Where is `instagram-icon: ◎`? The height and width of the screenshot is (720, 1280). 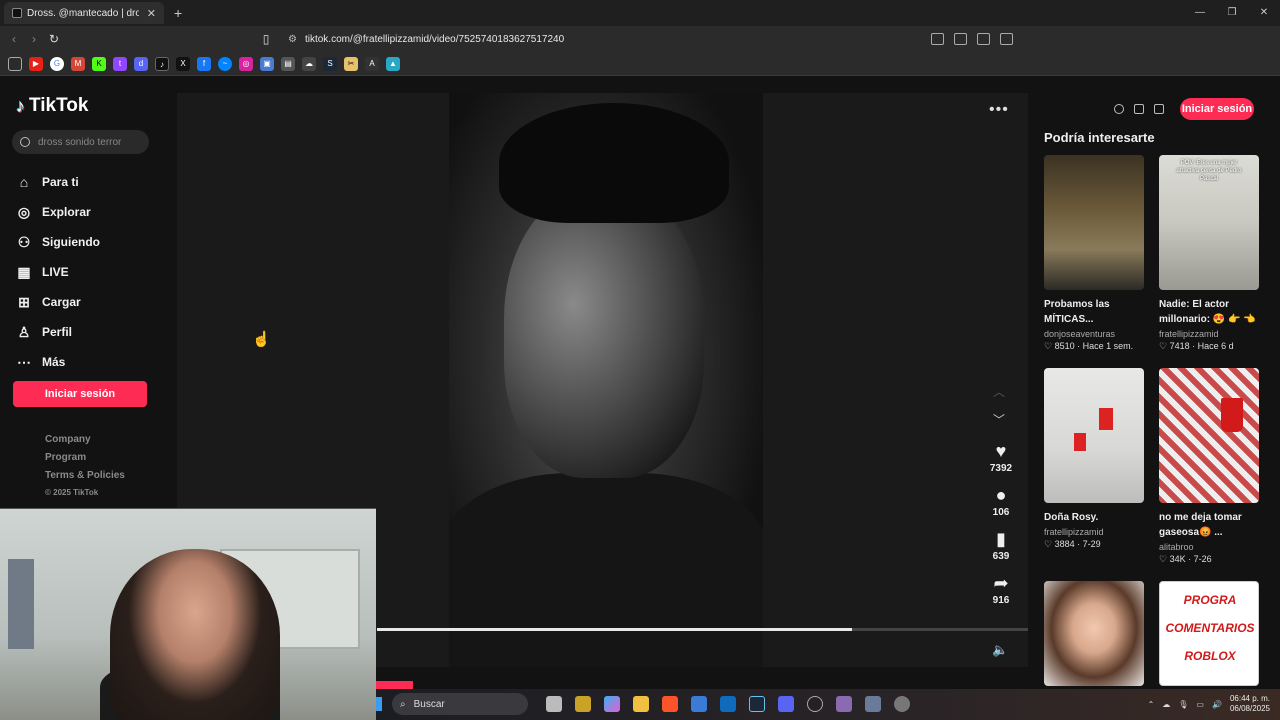
instagram-icon: ◎ is located at coordinates (246, 63).